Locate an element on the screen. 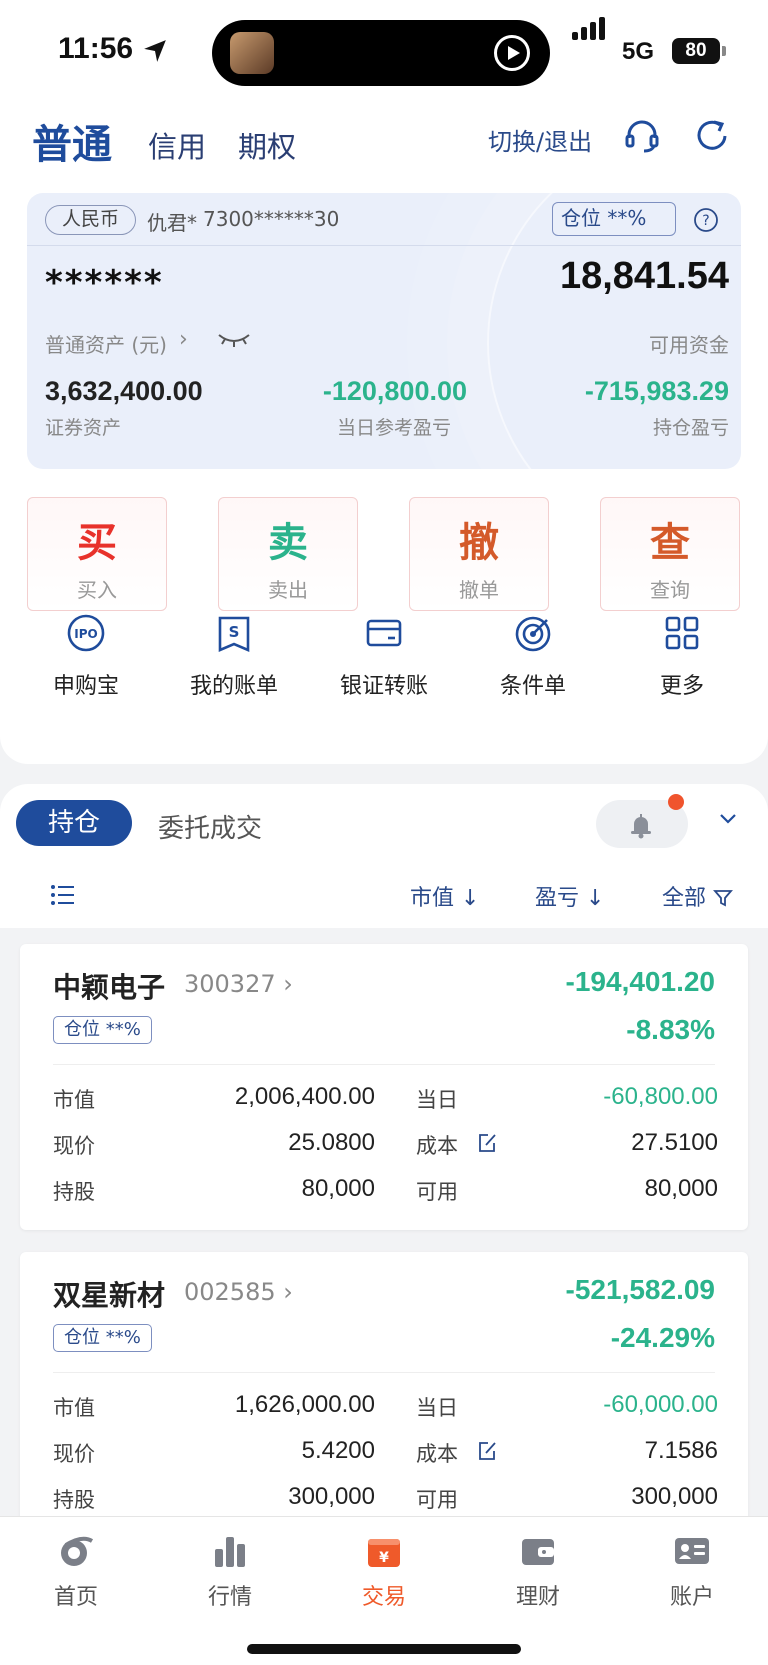  tab-orders-trades: 委托成交 is located at coordinates (210, 826).